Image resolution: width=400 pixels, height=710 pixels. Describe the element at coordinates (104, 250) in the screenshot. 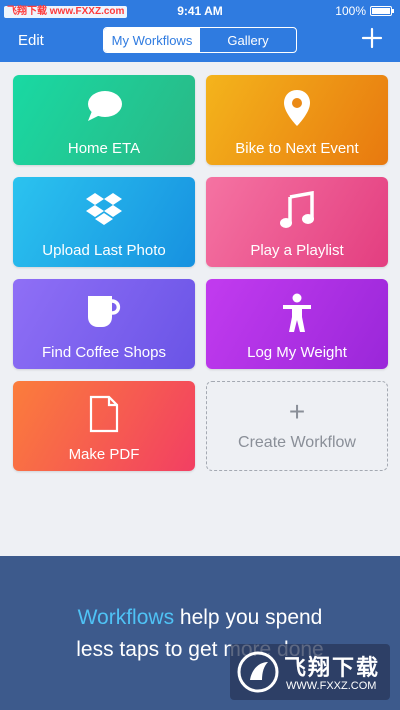

I see `tile-label: Upload Last Photo` at that location.